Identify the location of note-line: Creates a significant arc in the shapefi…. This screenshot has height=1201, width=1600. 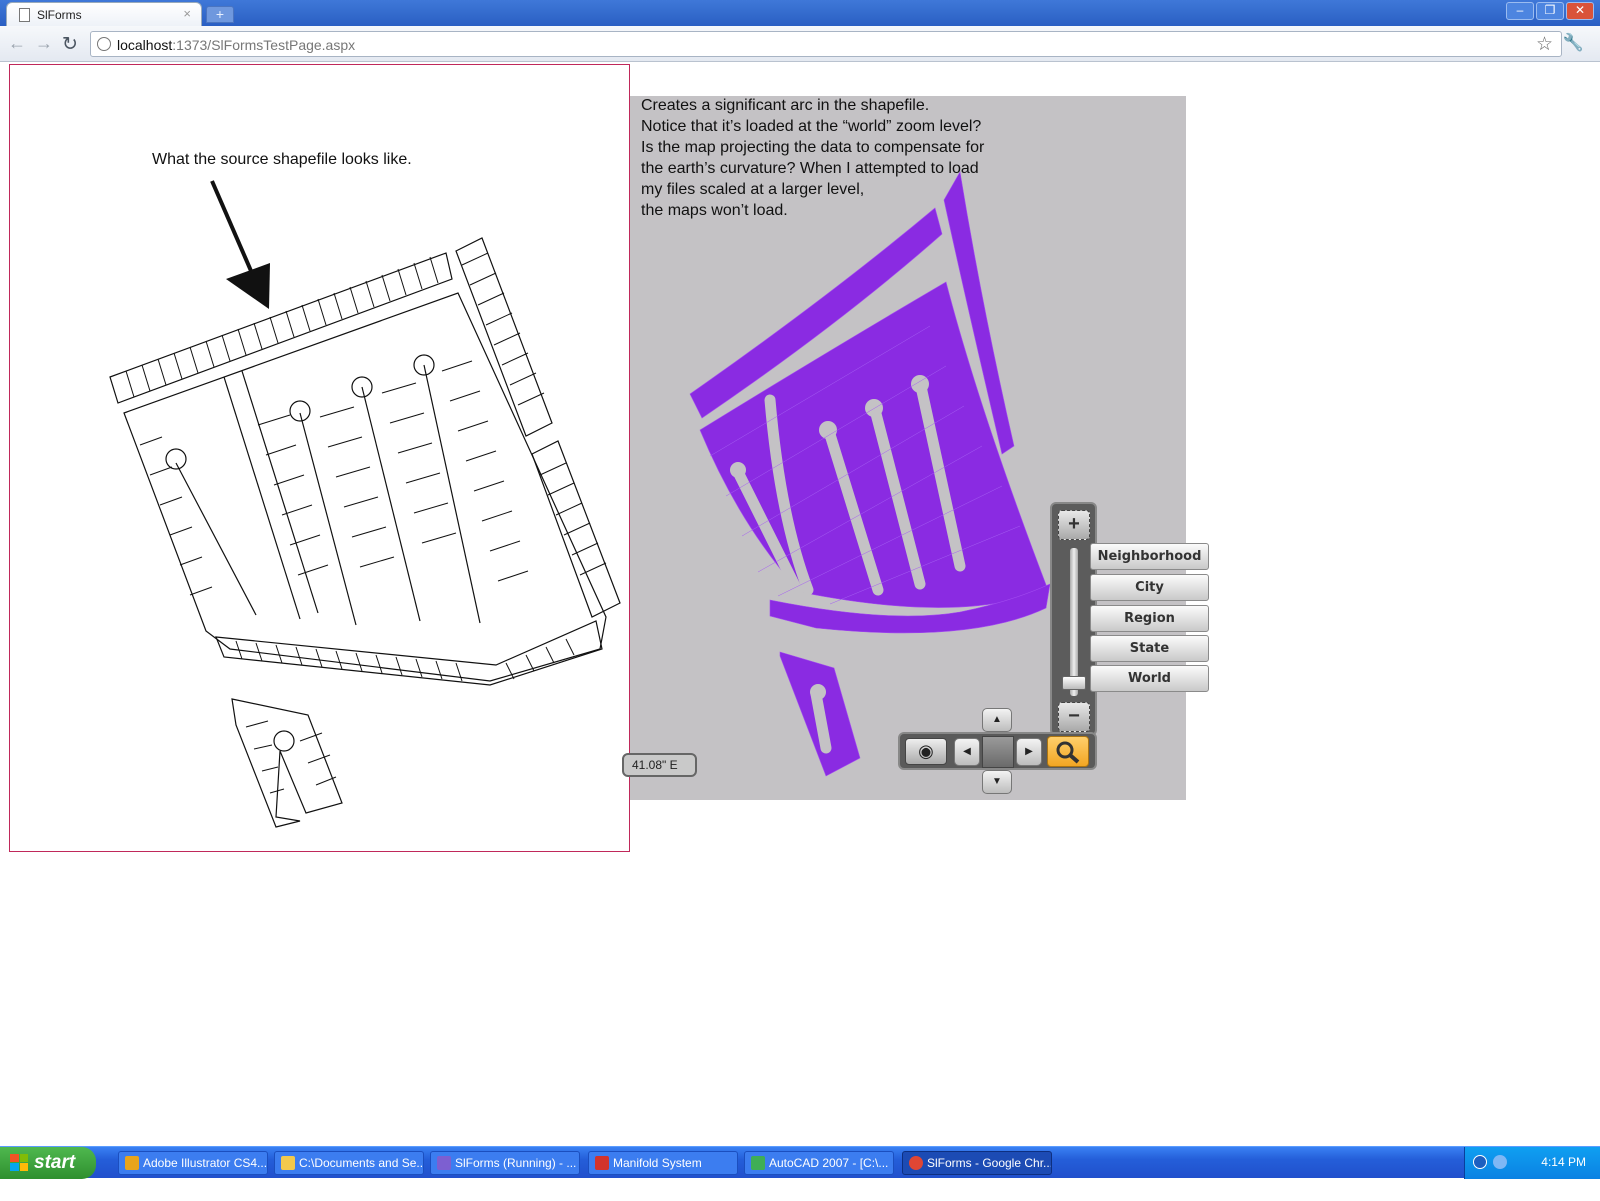
(785, 105).